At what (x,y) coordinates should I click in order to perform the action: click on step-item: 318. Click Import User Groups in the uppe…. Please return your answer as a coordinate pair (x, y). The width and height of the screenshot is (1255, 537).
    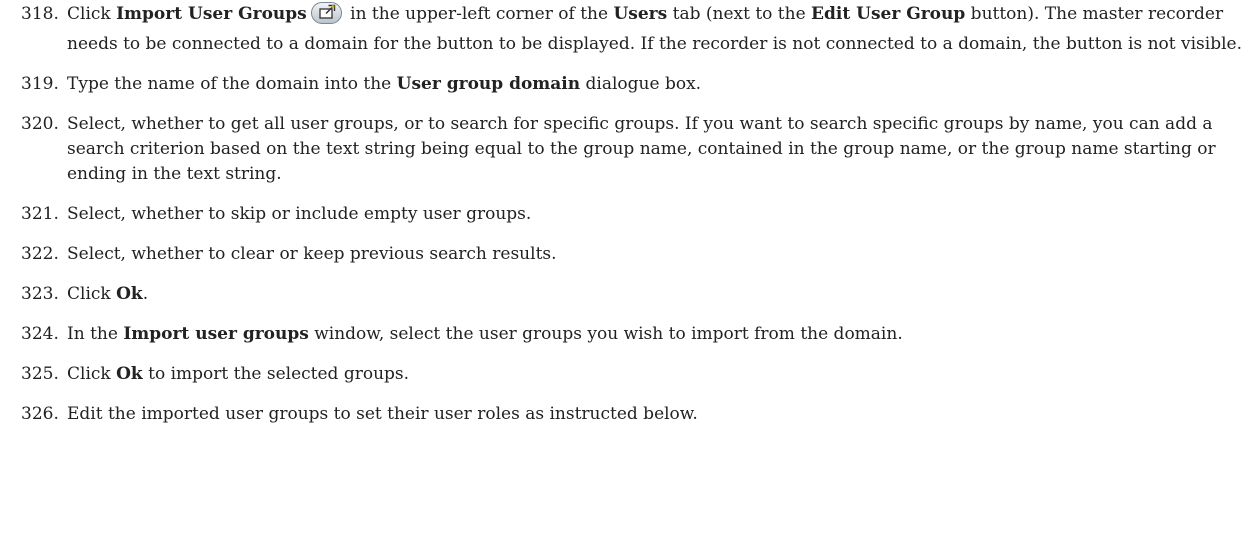
    Looking at the image, I should click on (627, 29).